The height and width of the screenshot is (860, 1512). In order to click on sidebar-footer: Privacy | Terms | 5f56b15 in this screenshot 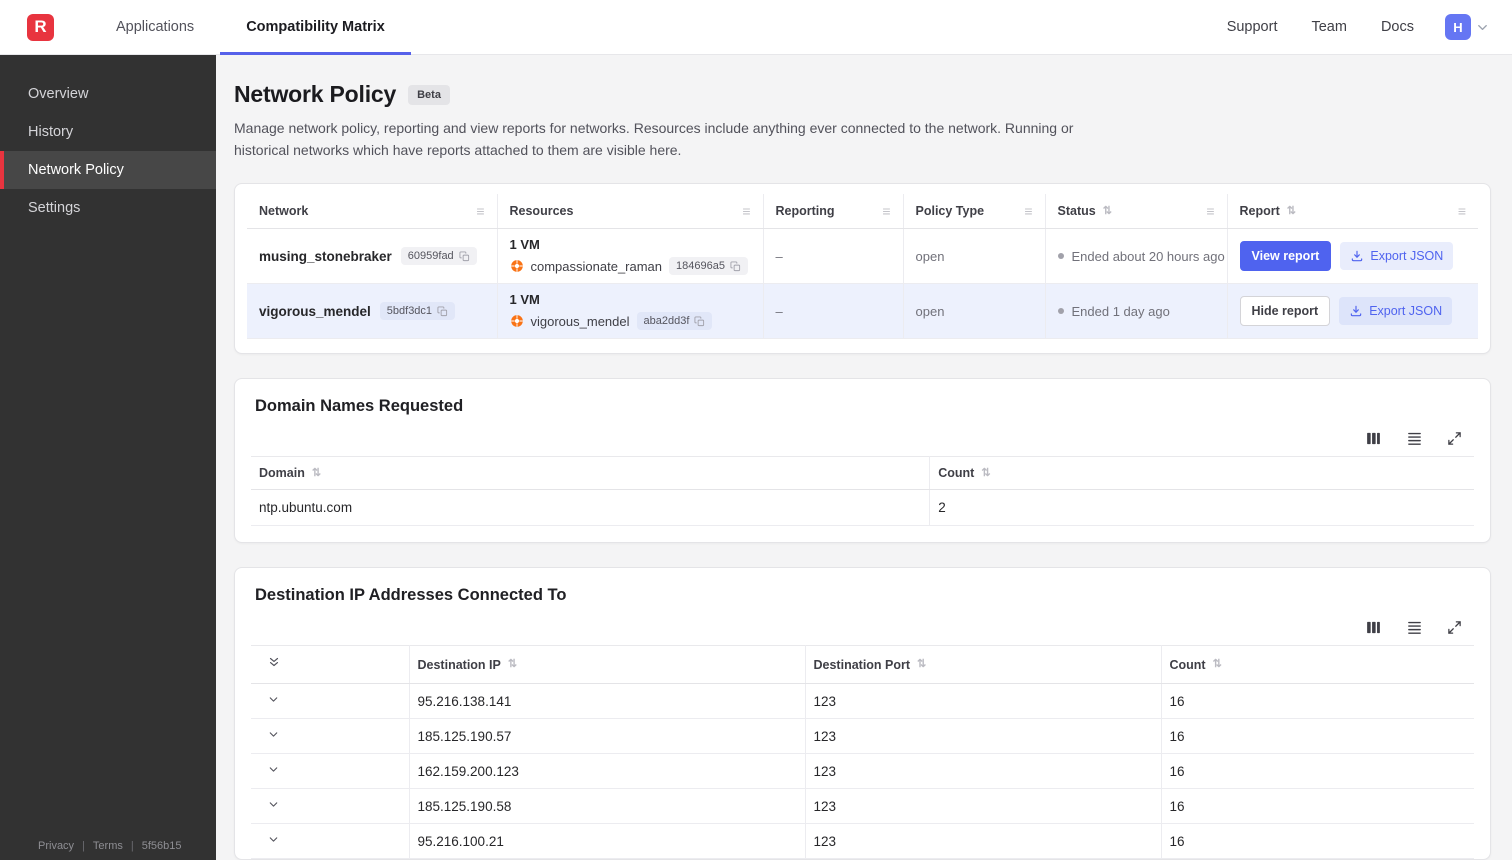, I will do `click(110, 846)`.